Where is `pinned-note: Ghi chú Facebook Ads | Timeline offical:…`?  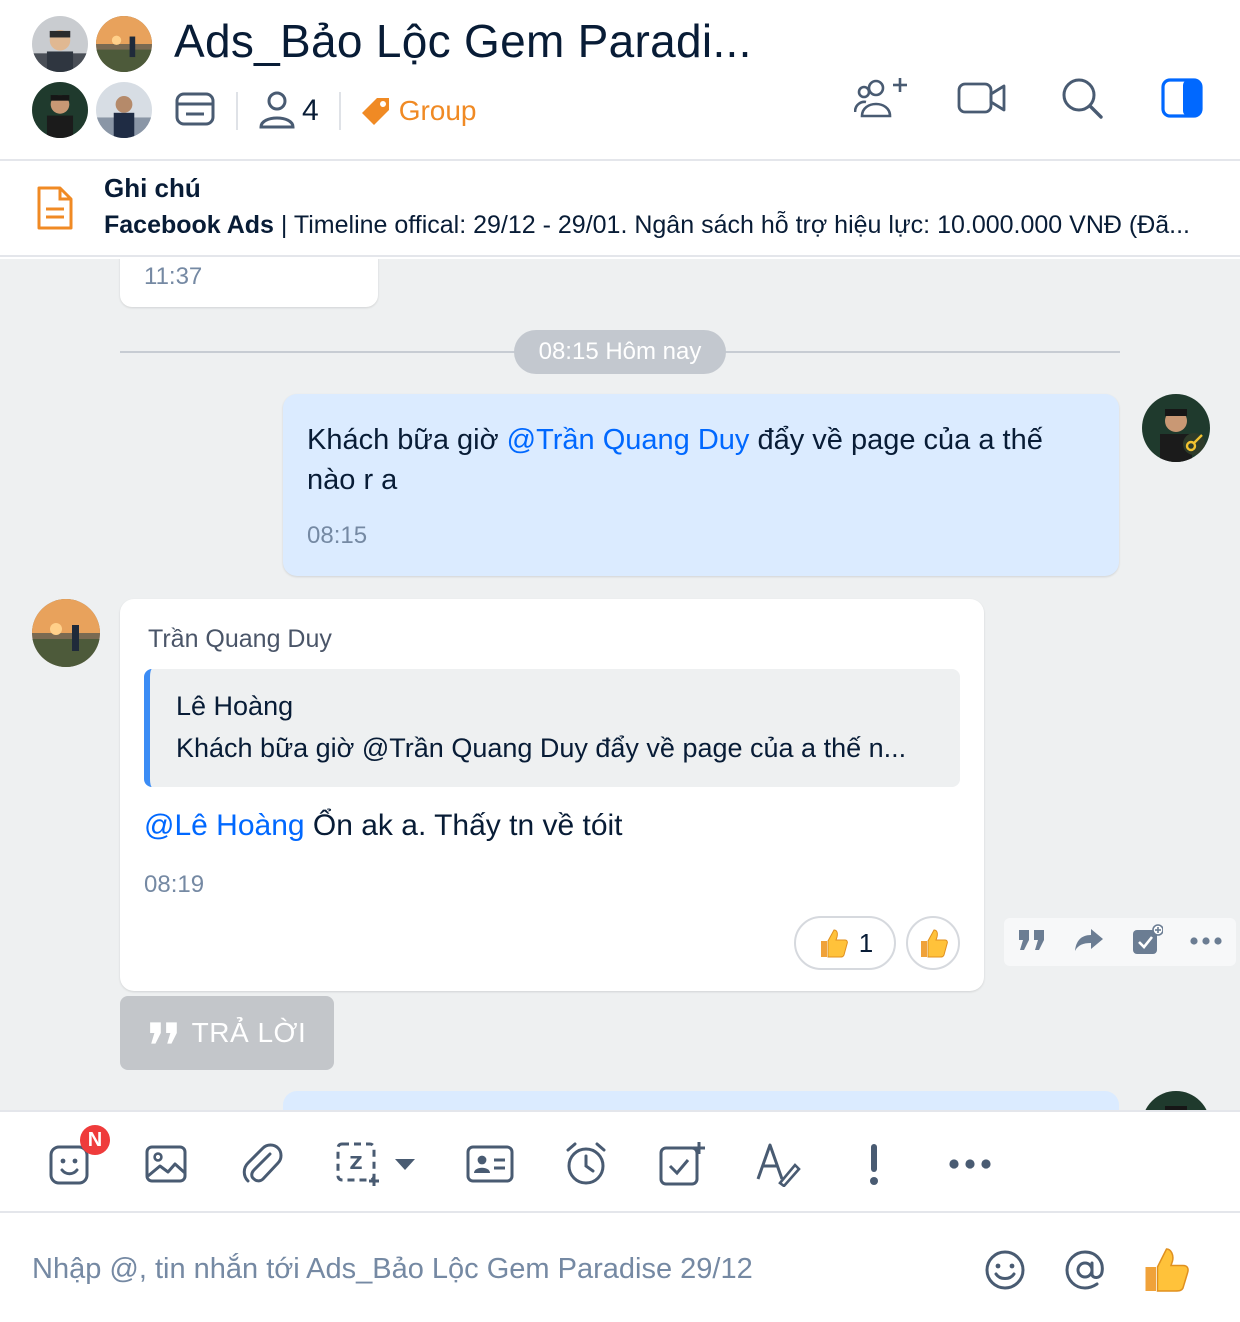 pinned-note: Ghi chú Facebook Ads | Timeline offical:… is located at coordinates (620, 209).